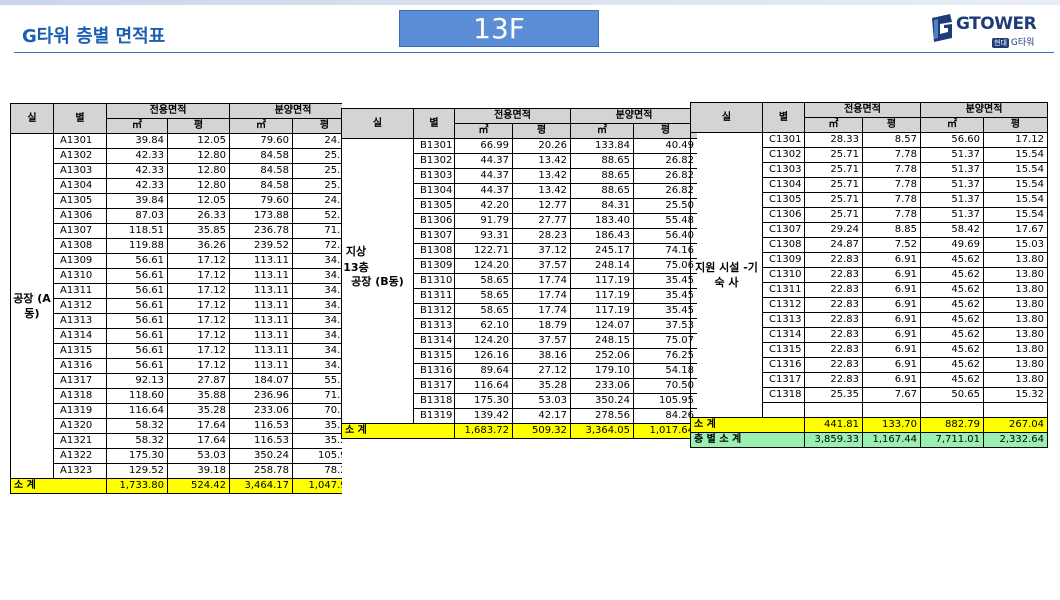 Image resolution: width=1060 pixels, height=600 pixels. What do you see at coordinates (176, 411) in the screenshot?
I see `table-row: A1319116.6435.28233.0670.50` at bounding box center [176, 411].